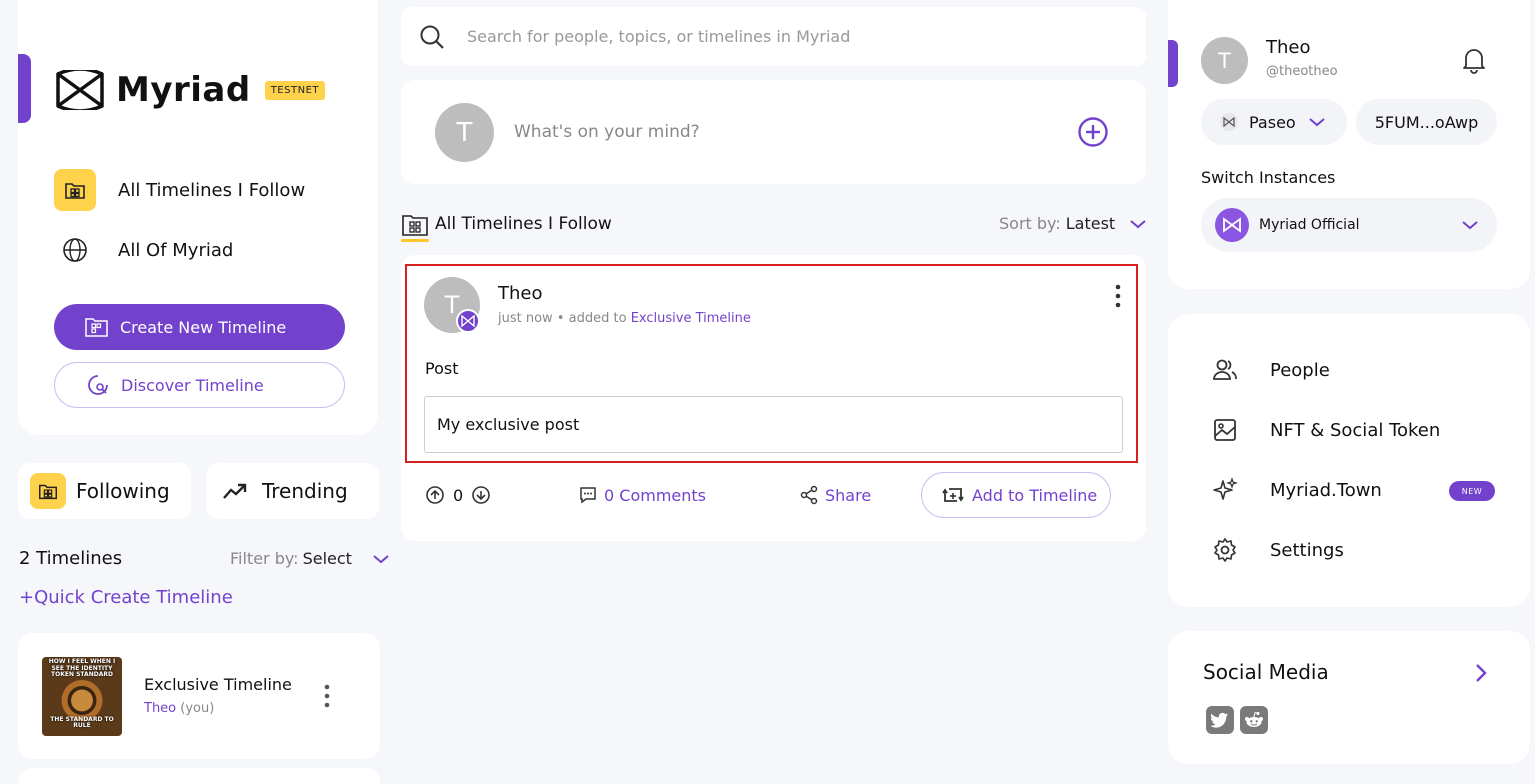  I want to click on globe-icon, so click(75, 250).